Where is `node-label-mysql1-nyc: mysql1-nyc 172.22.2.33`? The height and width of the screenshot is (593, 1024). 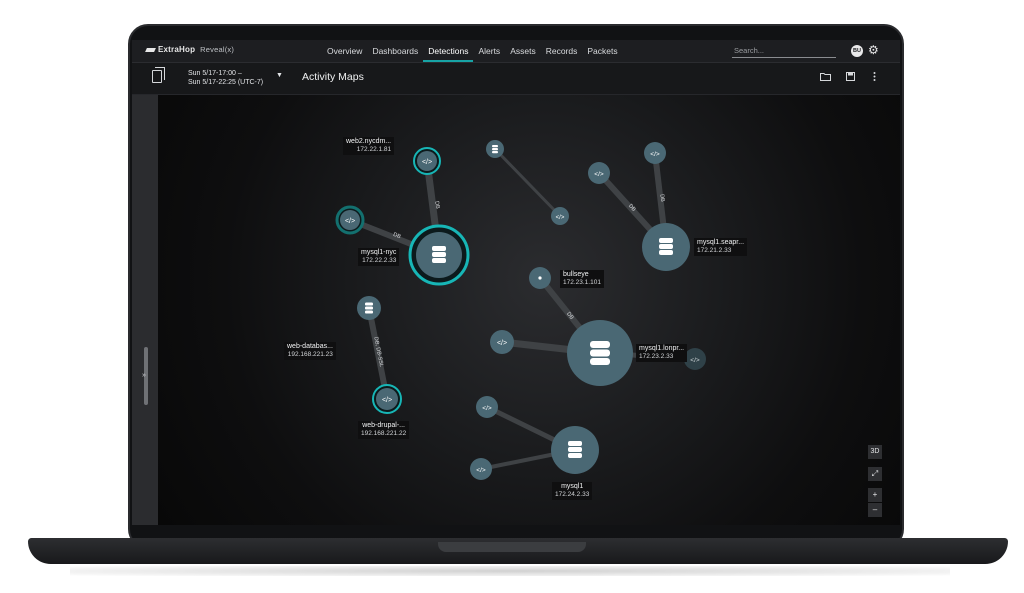 node-label-mysql1-nyc: mysql1-nyc 172.22.2.33 is located at coordinates (379, 257).